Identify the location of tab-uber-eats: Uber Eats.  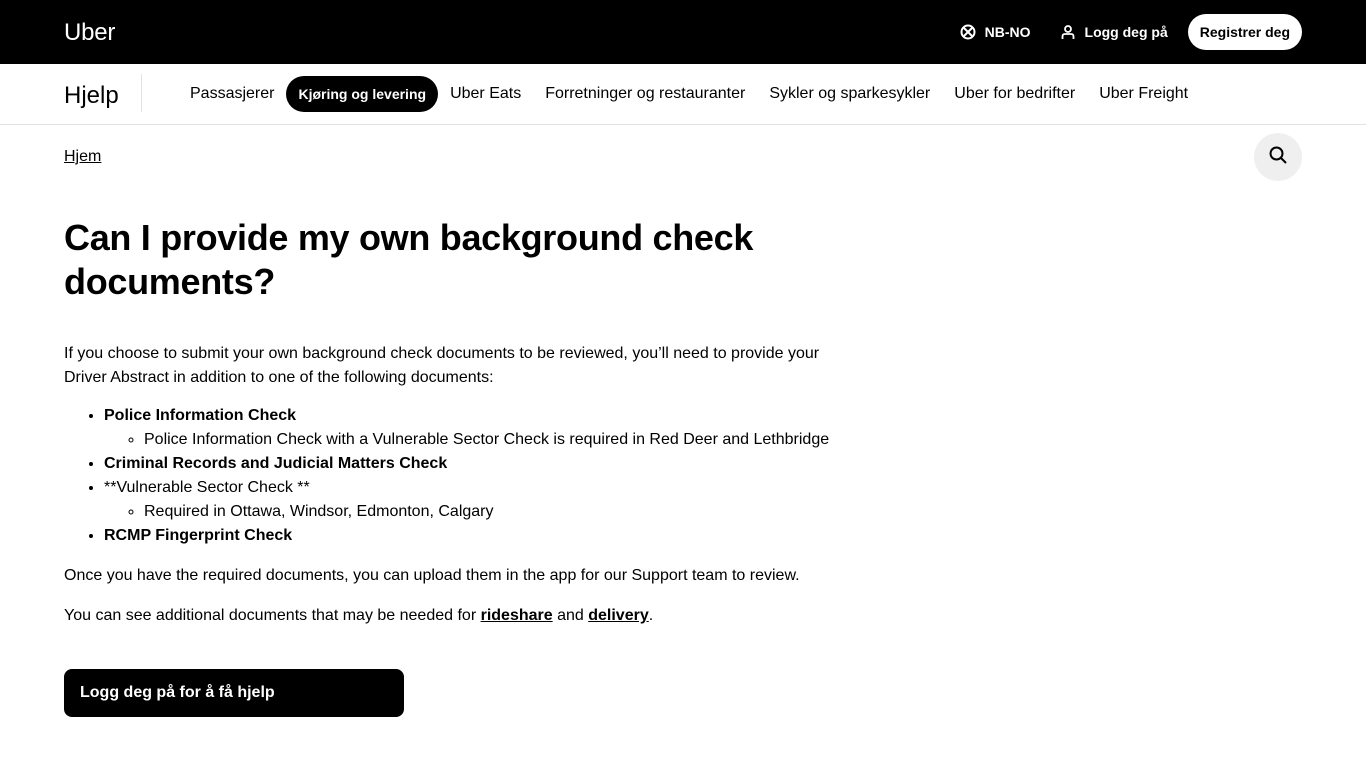
(485, 94).